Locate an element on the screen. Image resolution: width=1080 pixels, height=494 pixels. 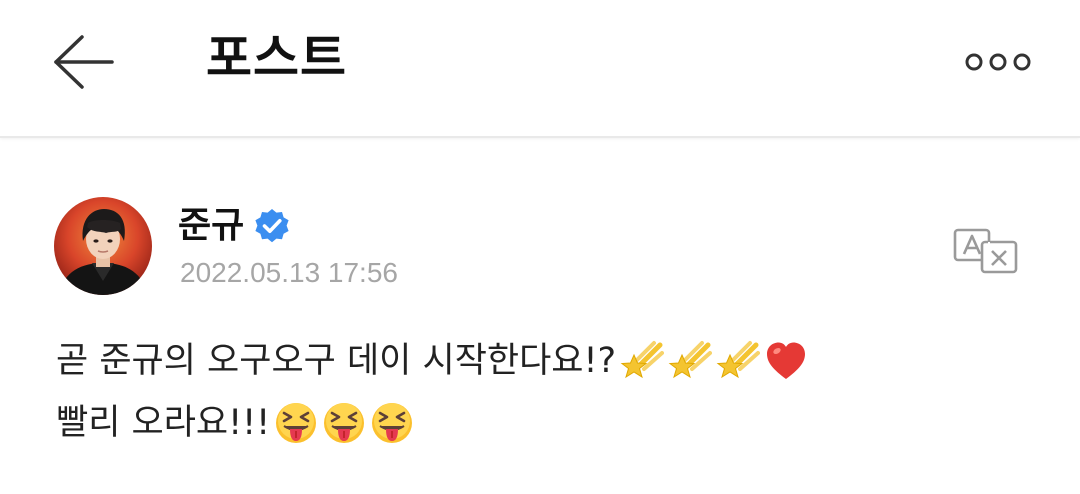
translate-button is located at coordinates (986, 251).